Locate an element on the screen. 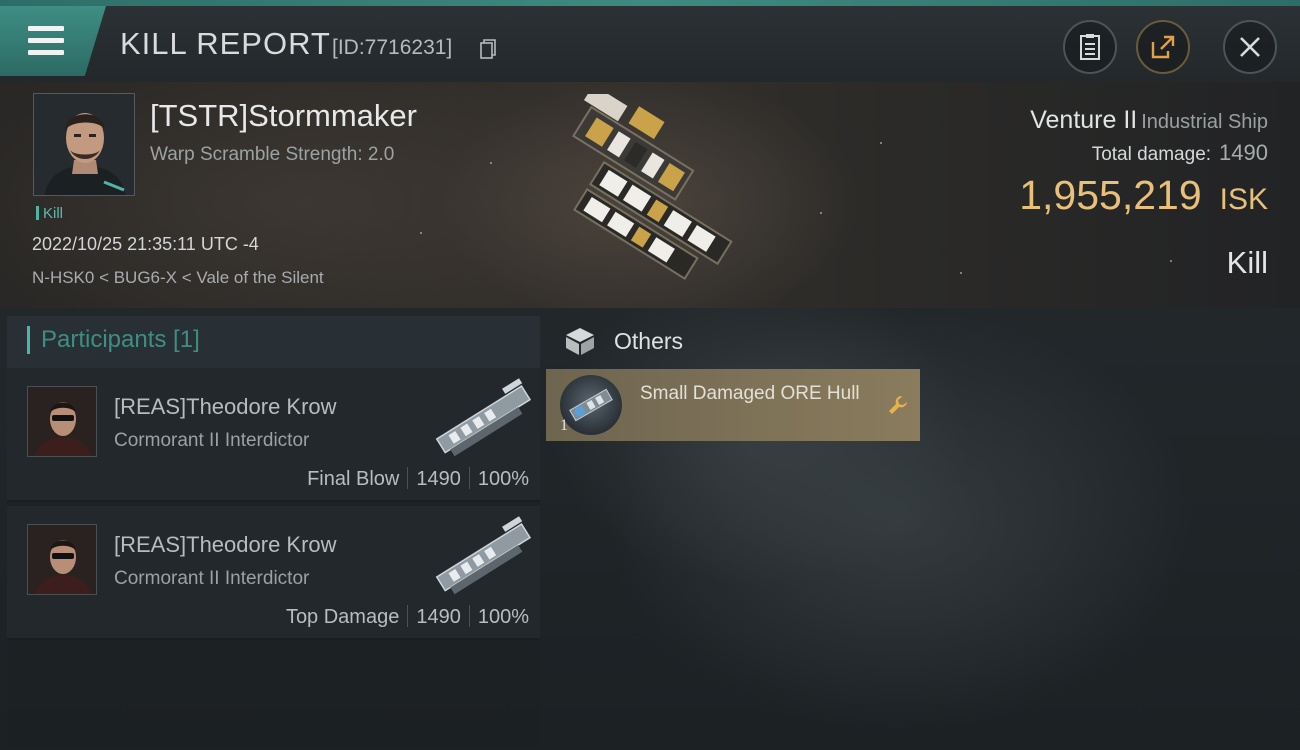 Image resolution: width=1300 pixels, height=750 pixels. others-header: Others is located at coordinates (924, 342).